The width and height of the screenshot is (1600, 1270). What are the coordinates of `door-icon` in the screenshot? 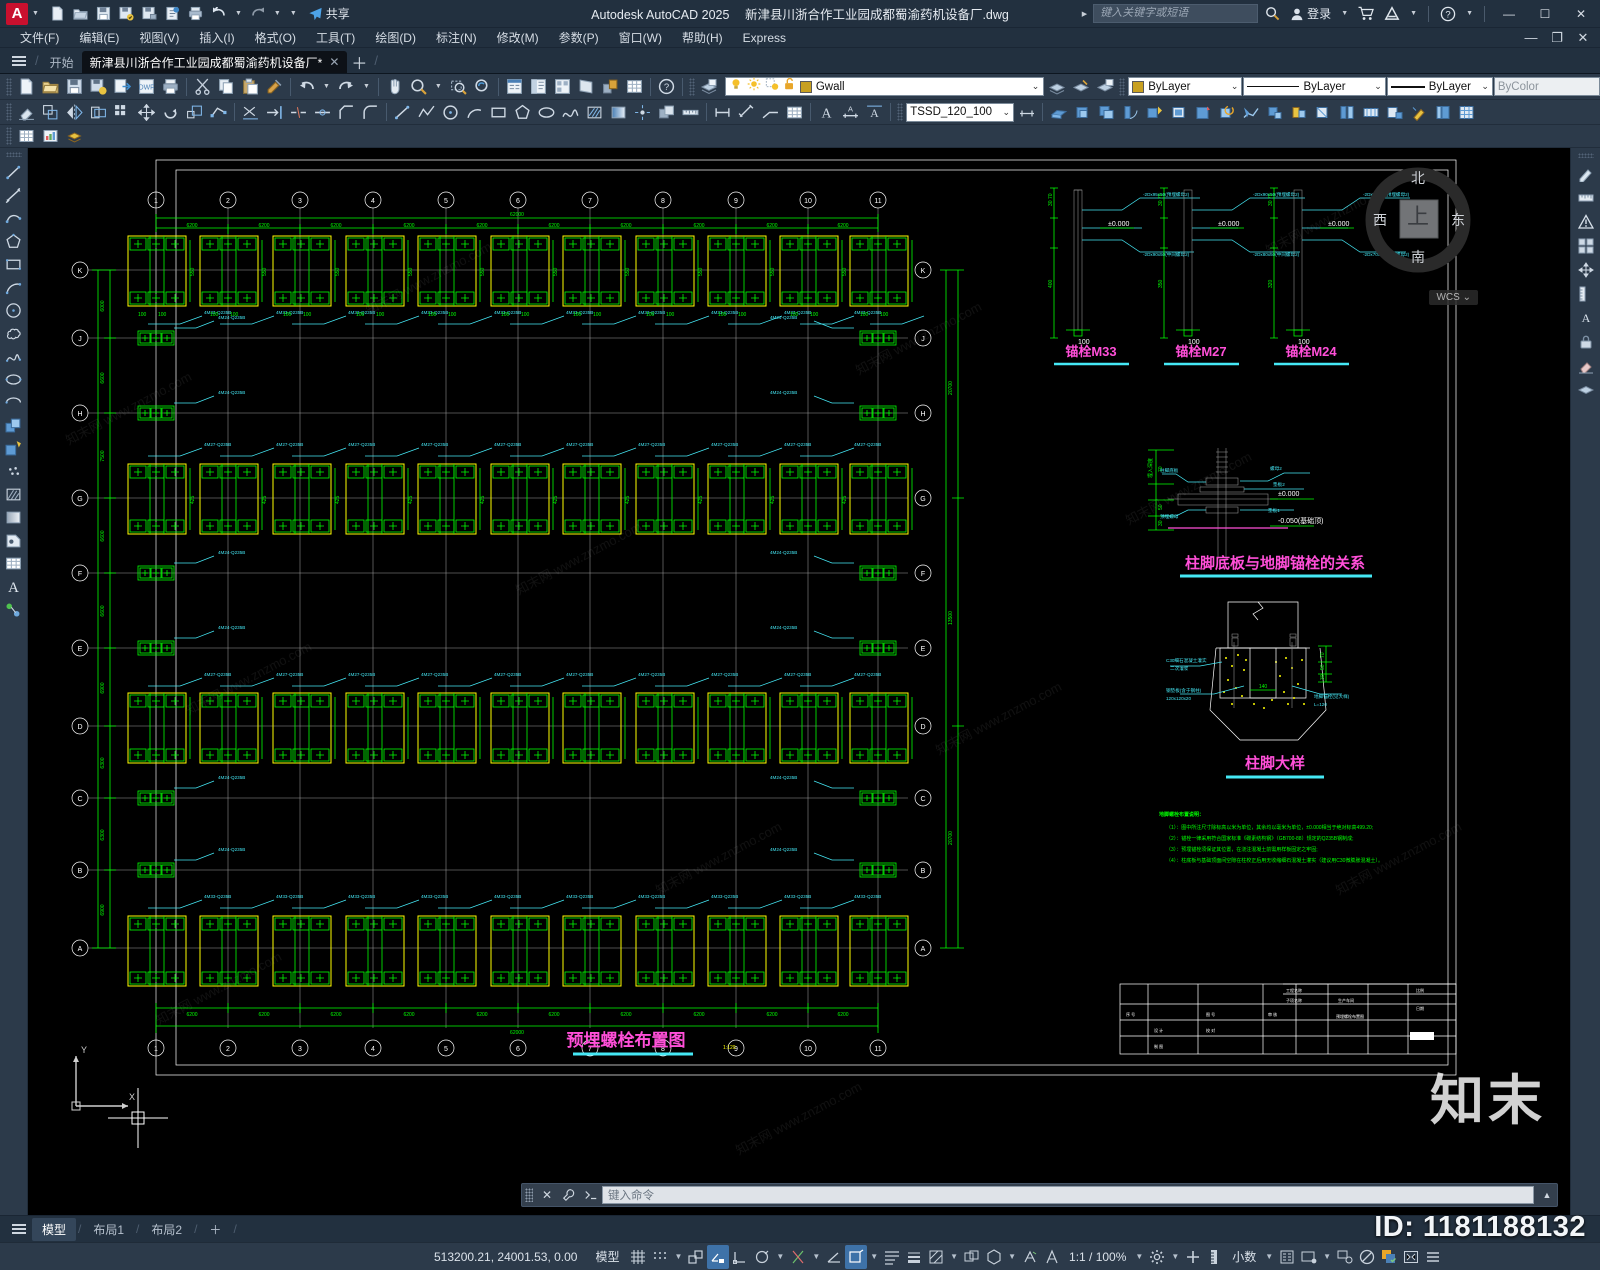 It's located at (1130, 112).